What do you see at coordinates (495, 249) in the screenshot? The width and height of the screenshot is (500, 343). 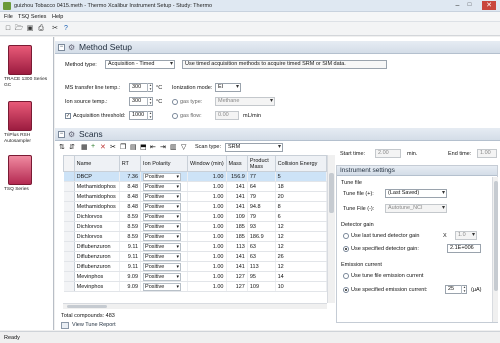 I see `settings-scrollbar` at bounding box center [495, 249].